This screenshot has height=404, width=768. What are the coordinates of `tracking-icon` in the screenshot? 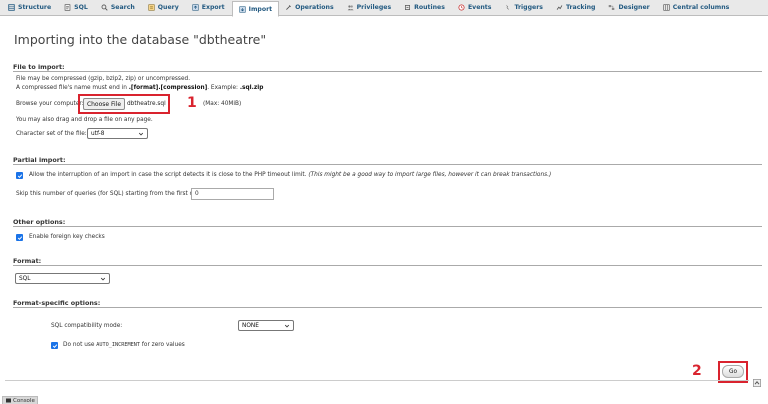 It's located at (559, 7).